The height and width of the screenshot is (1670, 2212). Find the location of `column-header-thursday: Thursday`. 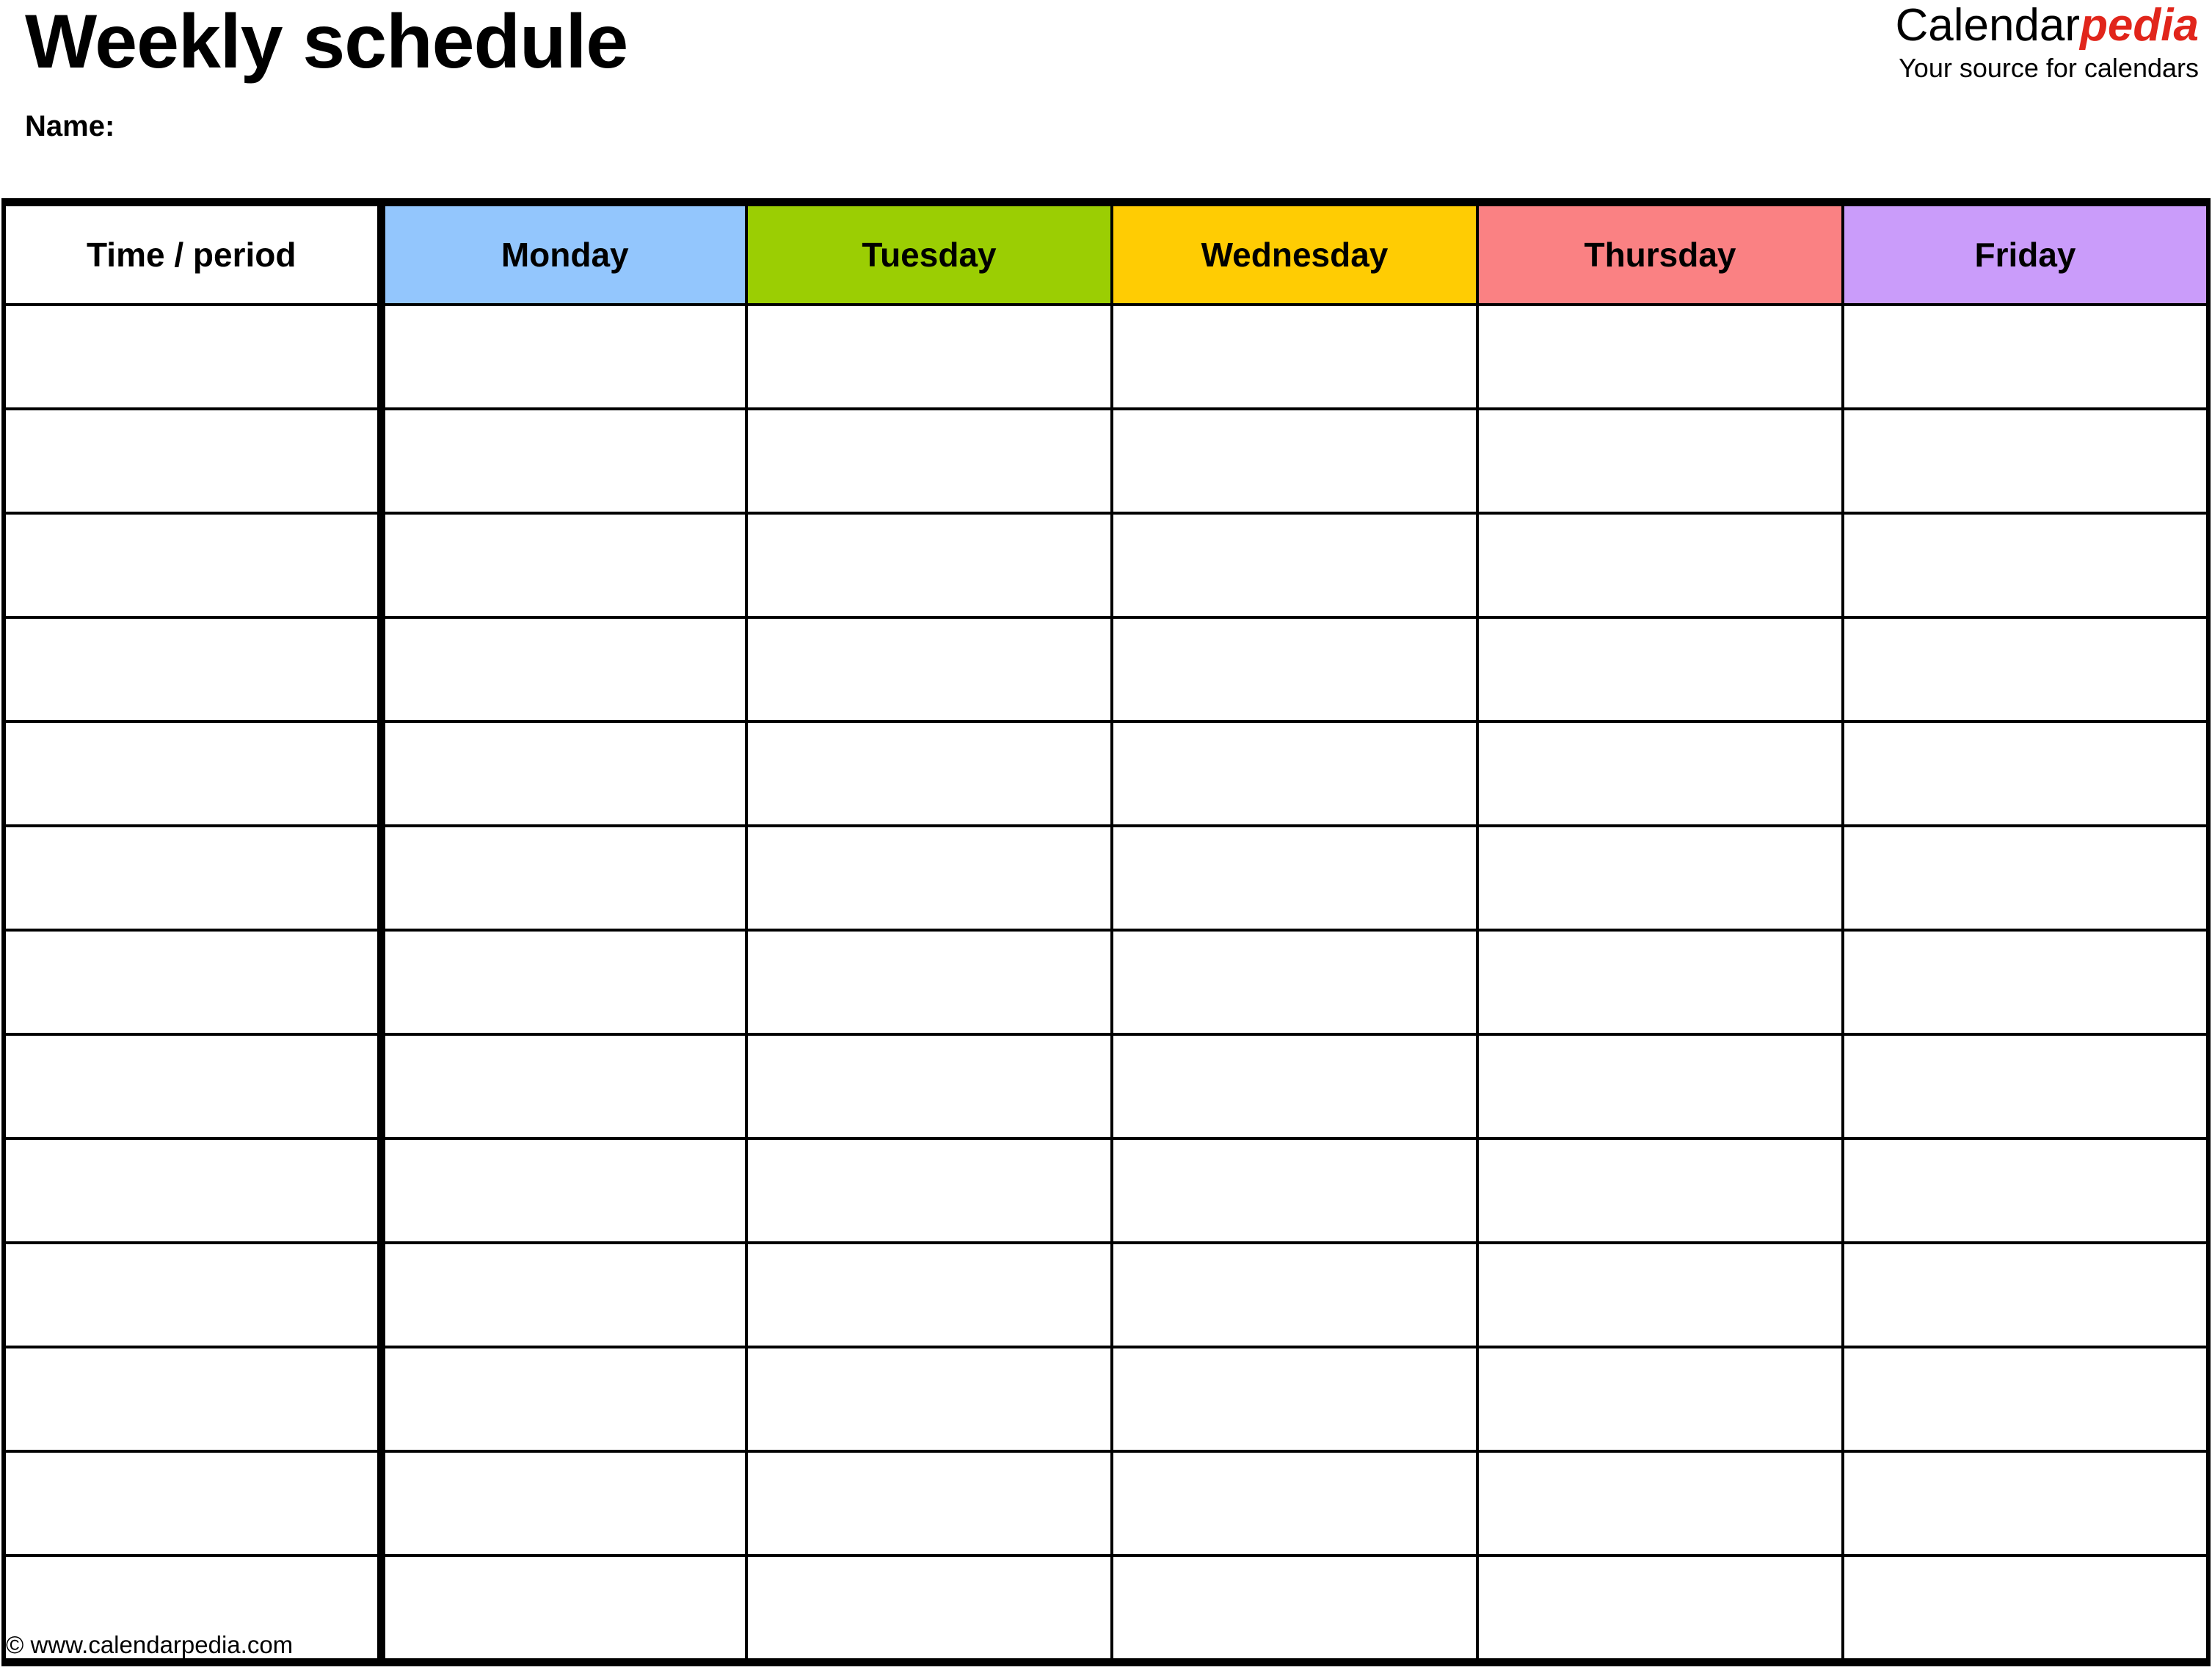

column-header-thursday: Thursday is located at coordinates (1660, 253).